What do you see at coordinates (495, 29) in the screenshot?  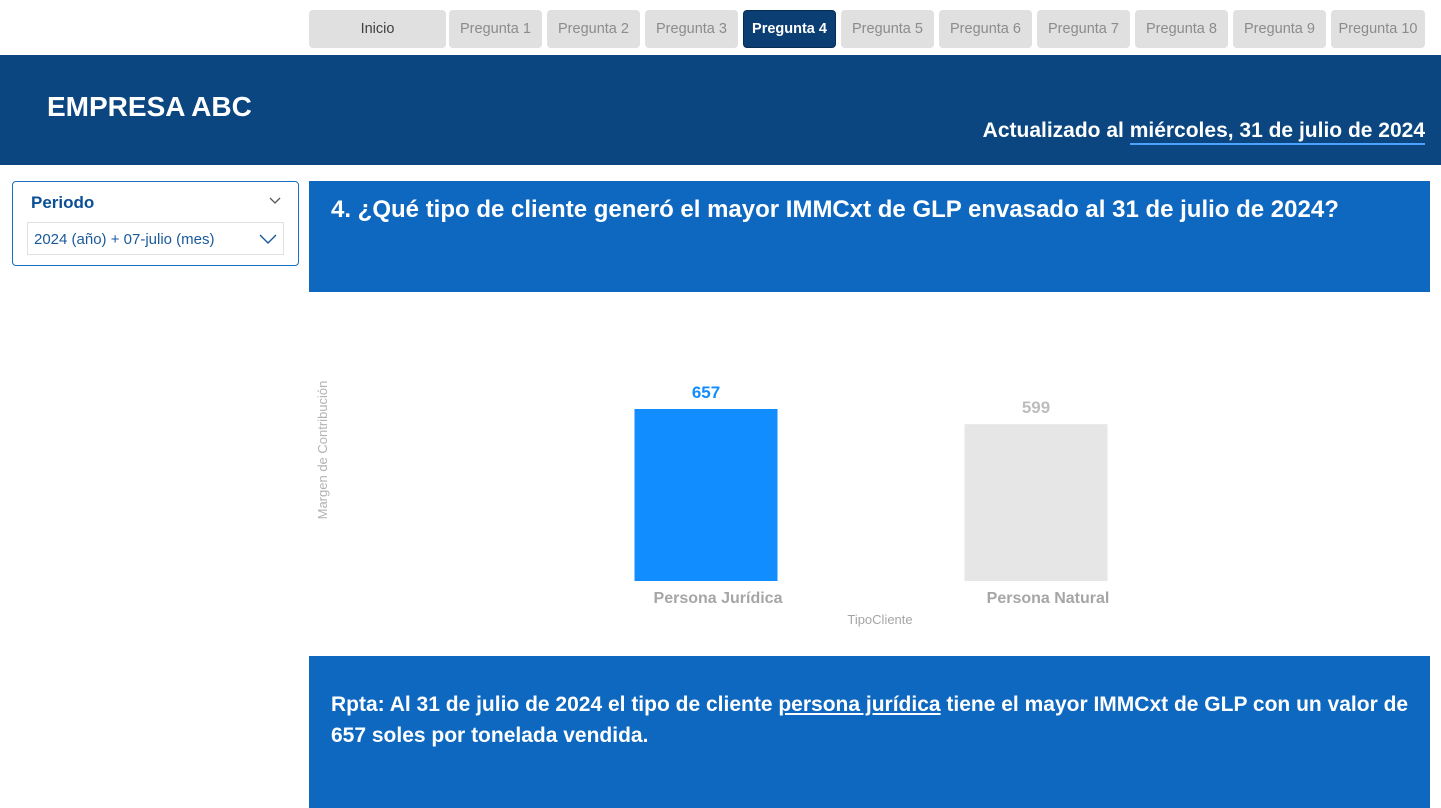 I see `nav-button-pregunta-1: Pregunta 1` at bounding box center [495, 29].